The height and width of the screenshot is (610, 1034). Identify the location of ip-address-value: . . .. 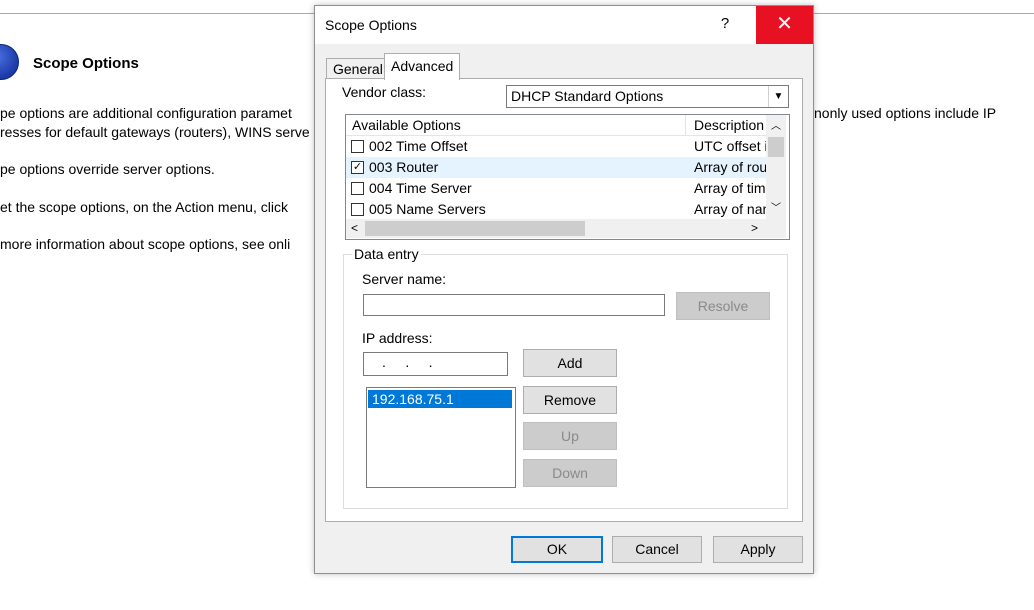
(407, 362).